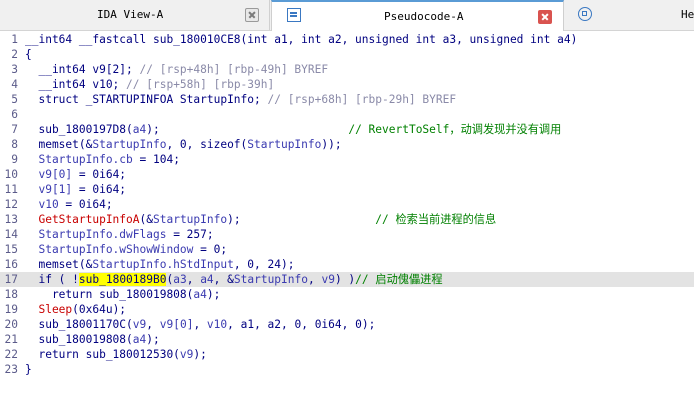 The height and width of the screenshot is (408, 694). Describe the element at coordinates (347, 369) in the screenshot. I see `code-line: 23}` at that location.